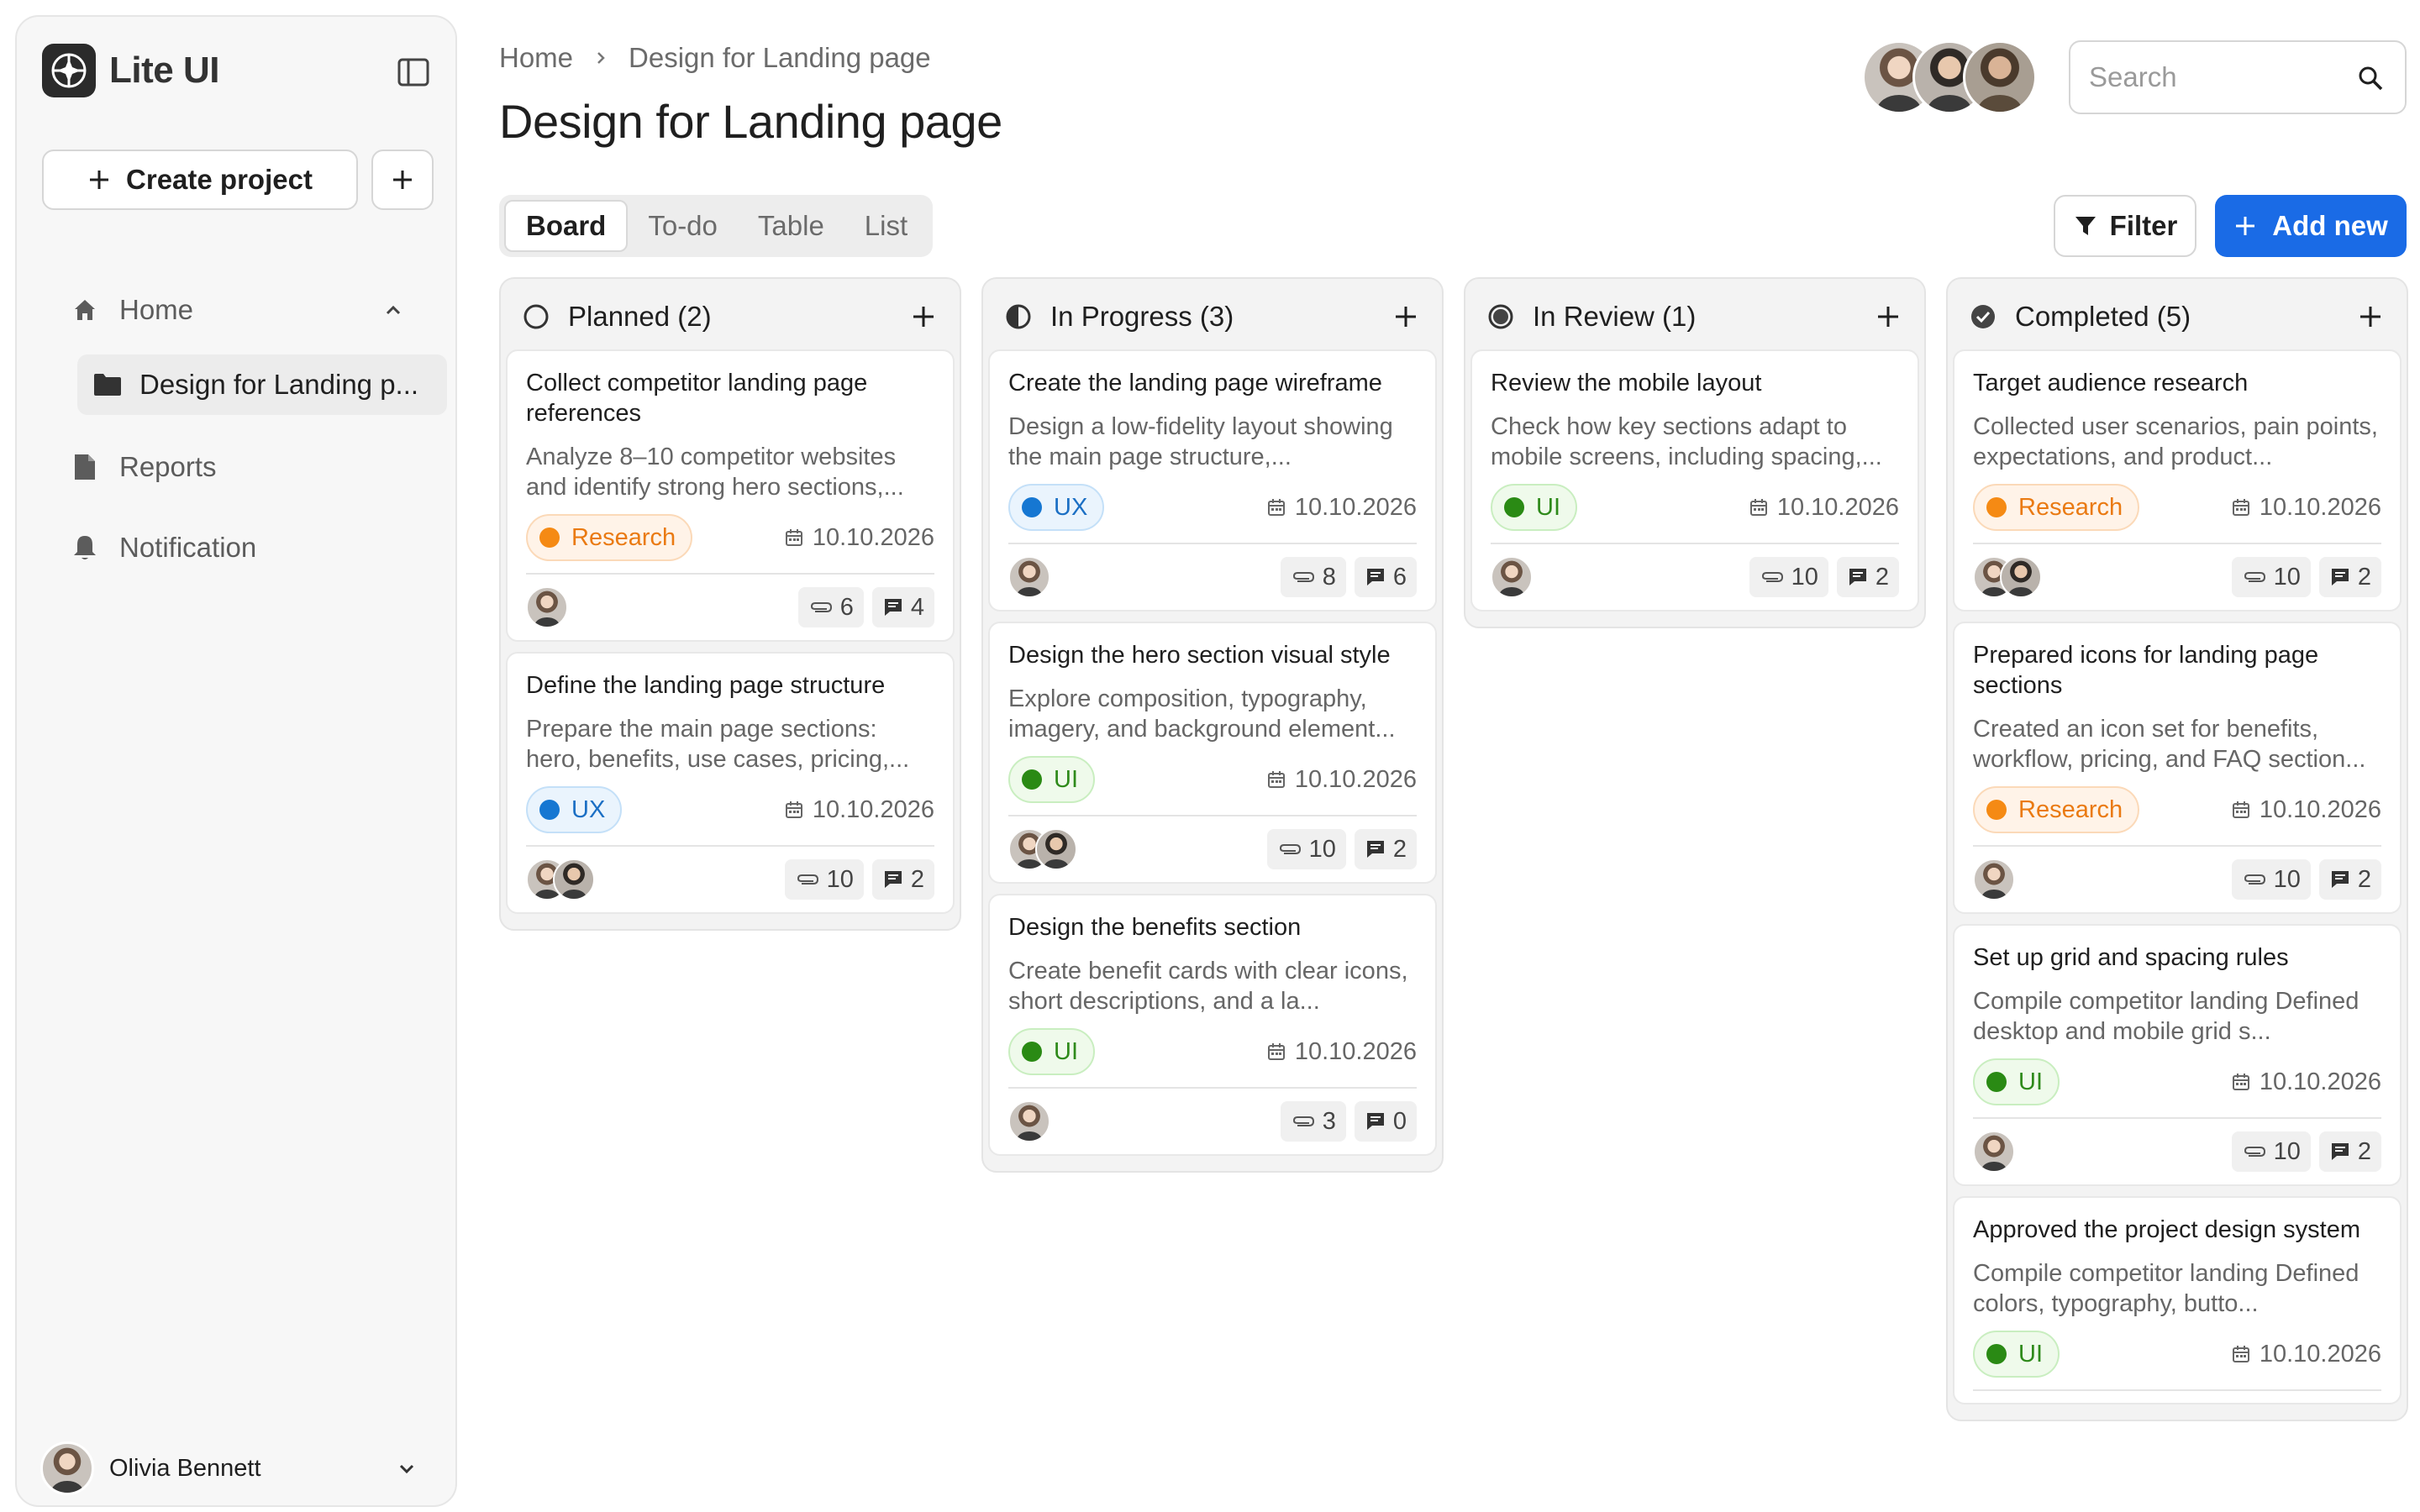 This screenshot has height=1512, width=2420. What do you see at coordinates (2311, 226) in the screenshot?
I see `add-new-button: Add new` at bounding box center [2311, 226].